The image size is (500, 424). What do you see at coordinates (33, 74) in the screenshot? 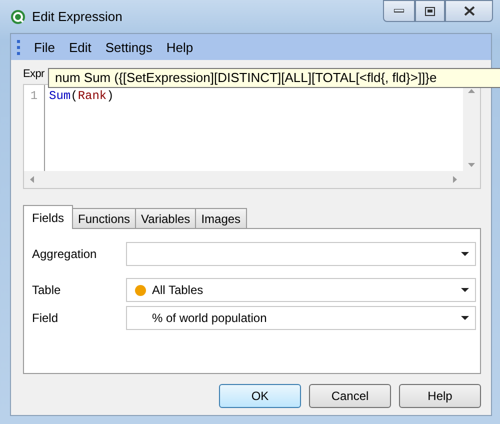
I see `expression-label: Expr` at bounding box center [33, 74].